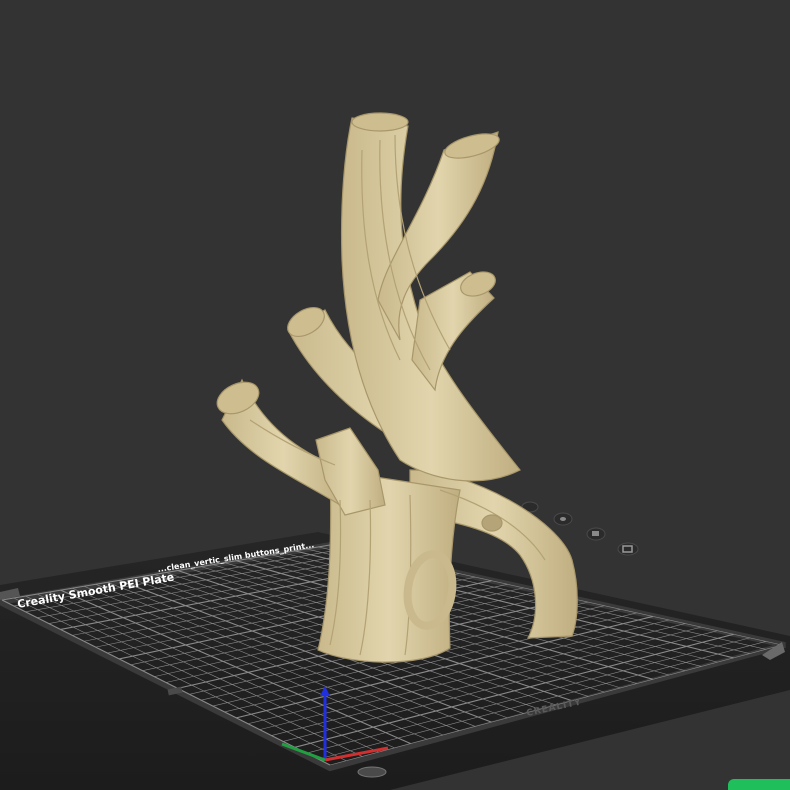  Describe the element at coordinates (563, 519) in the screenshot. I see `orient-icon` at that location.